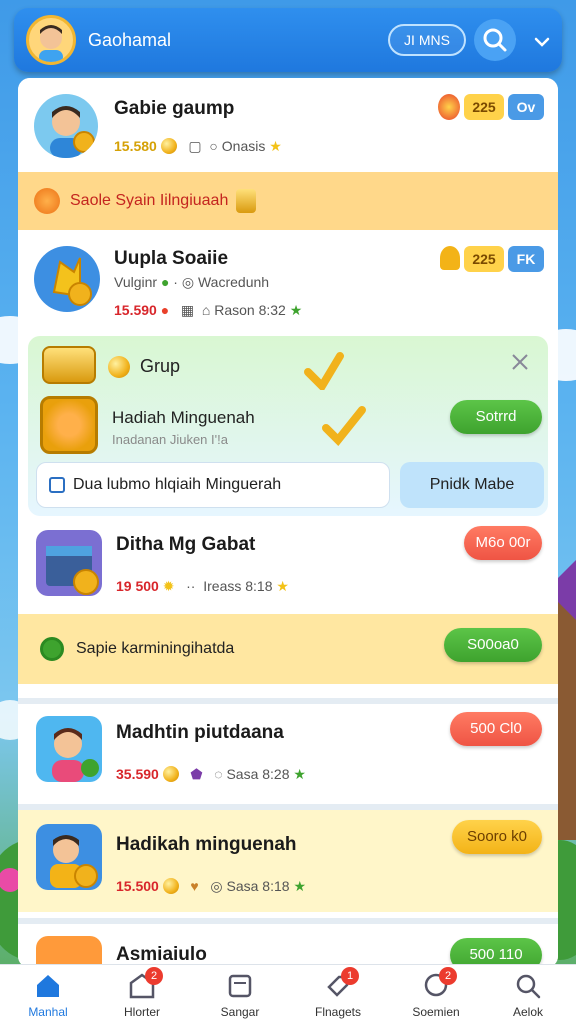  I want to click on dialog-action-button: Pnidk Mabe, so click(472, 485).